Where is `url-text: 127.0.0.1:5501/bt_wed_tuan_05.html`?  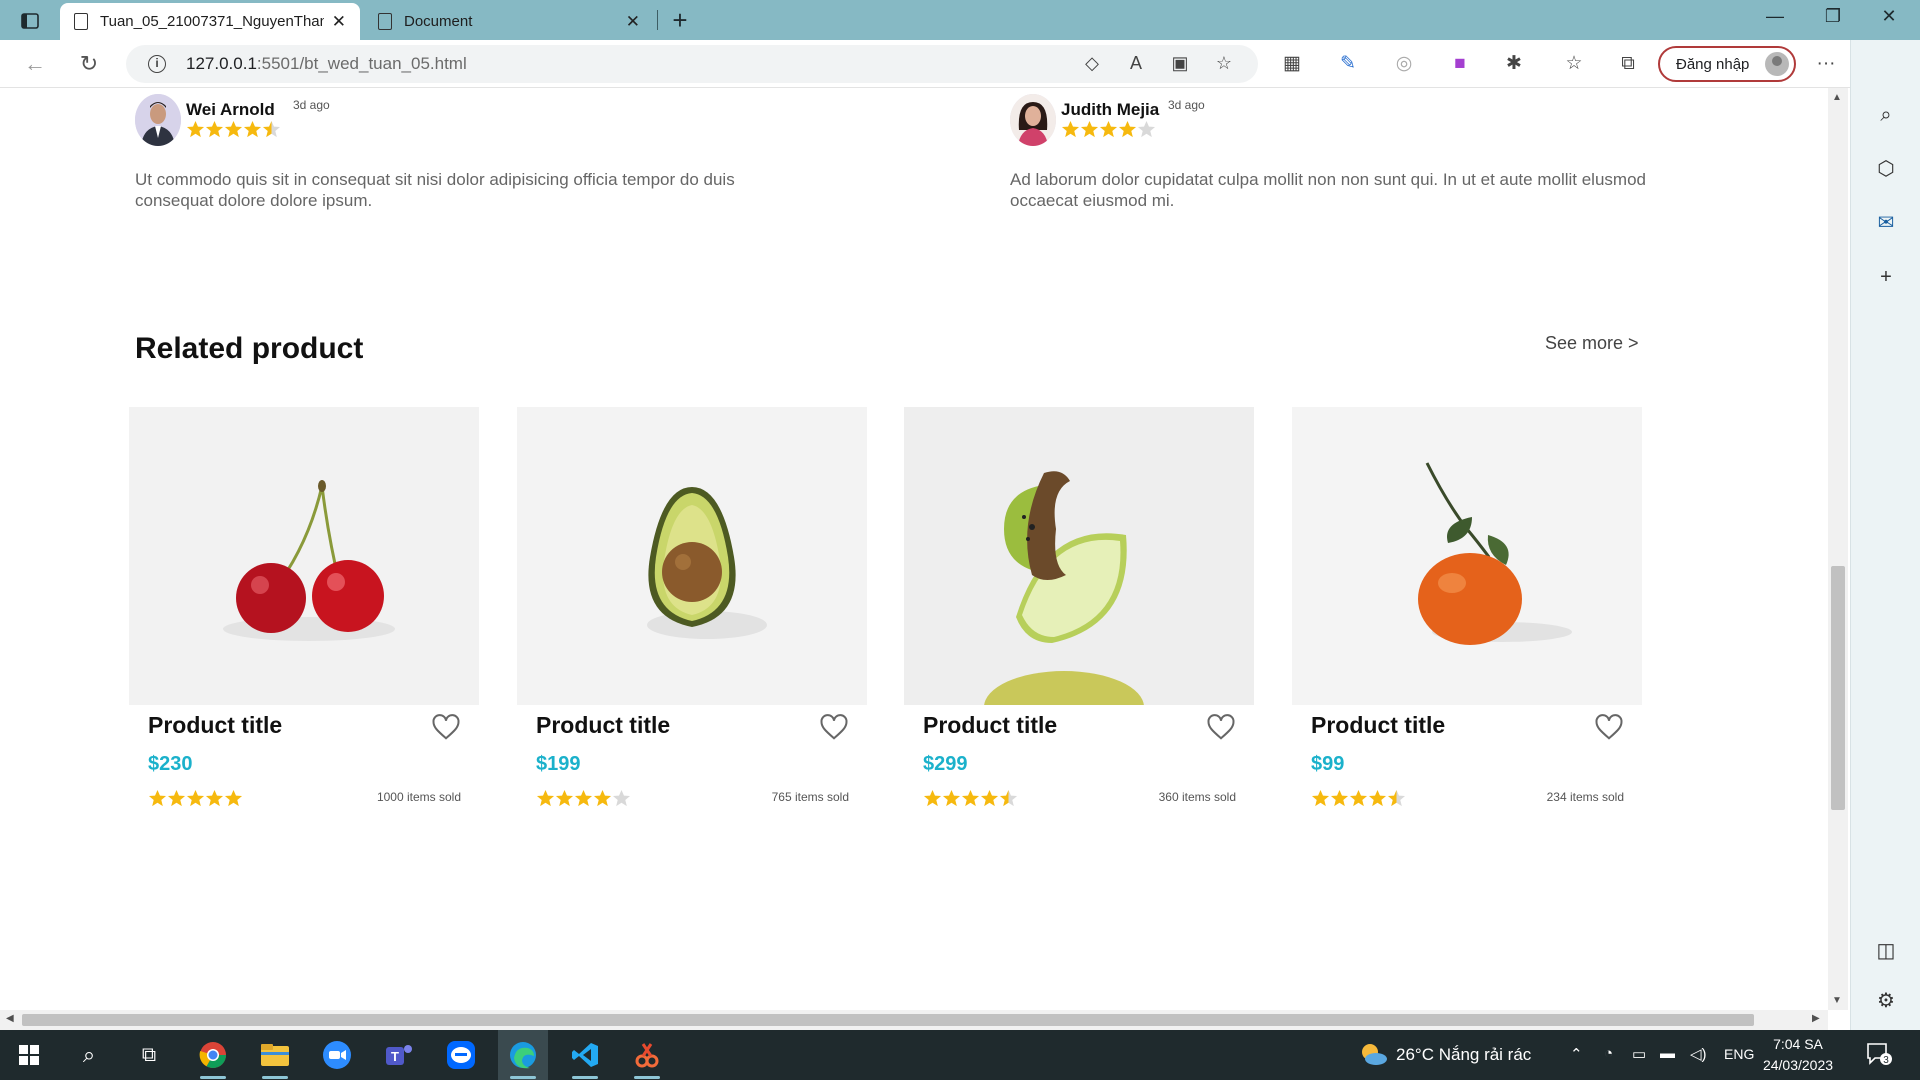 url-text: 127.0.0.1:5501/bt_wed_tuan_05.html is located at coordinates (326, 64).